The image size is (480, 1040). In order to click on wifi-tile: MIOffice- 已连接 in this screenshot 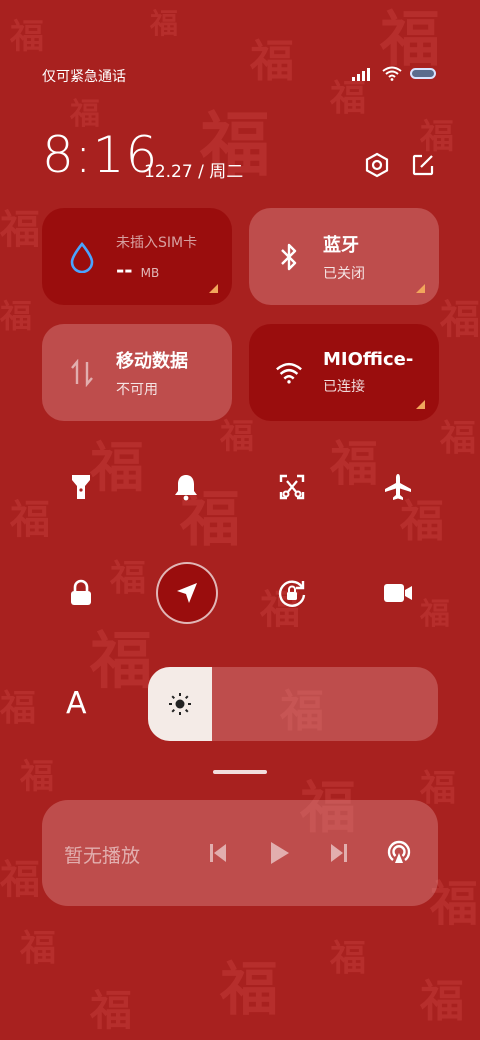, I will do `click(344, 372)`.